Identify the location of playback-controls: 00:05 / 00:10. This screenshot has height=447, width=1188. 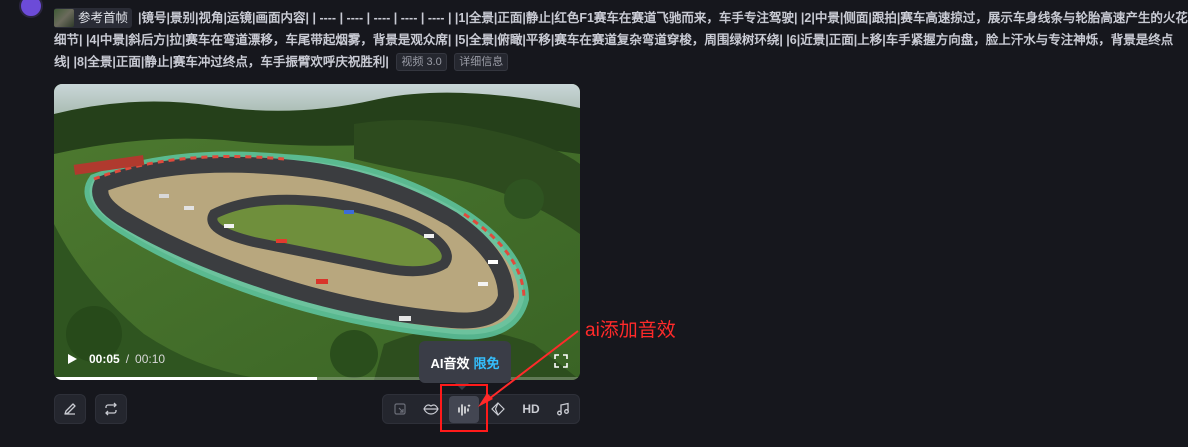
(116, 359).